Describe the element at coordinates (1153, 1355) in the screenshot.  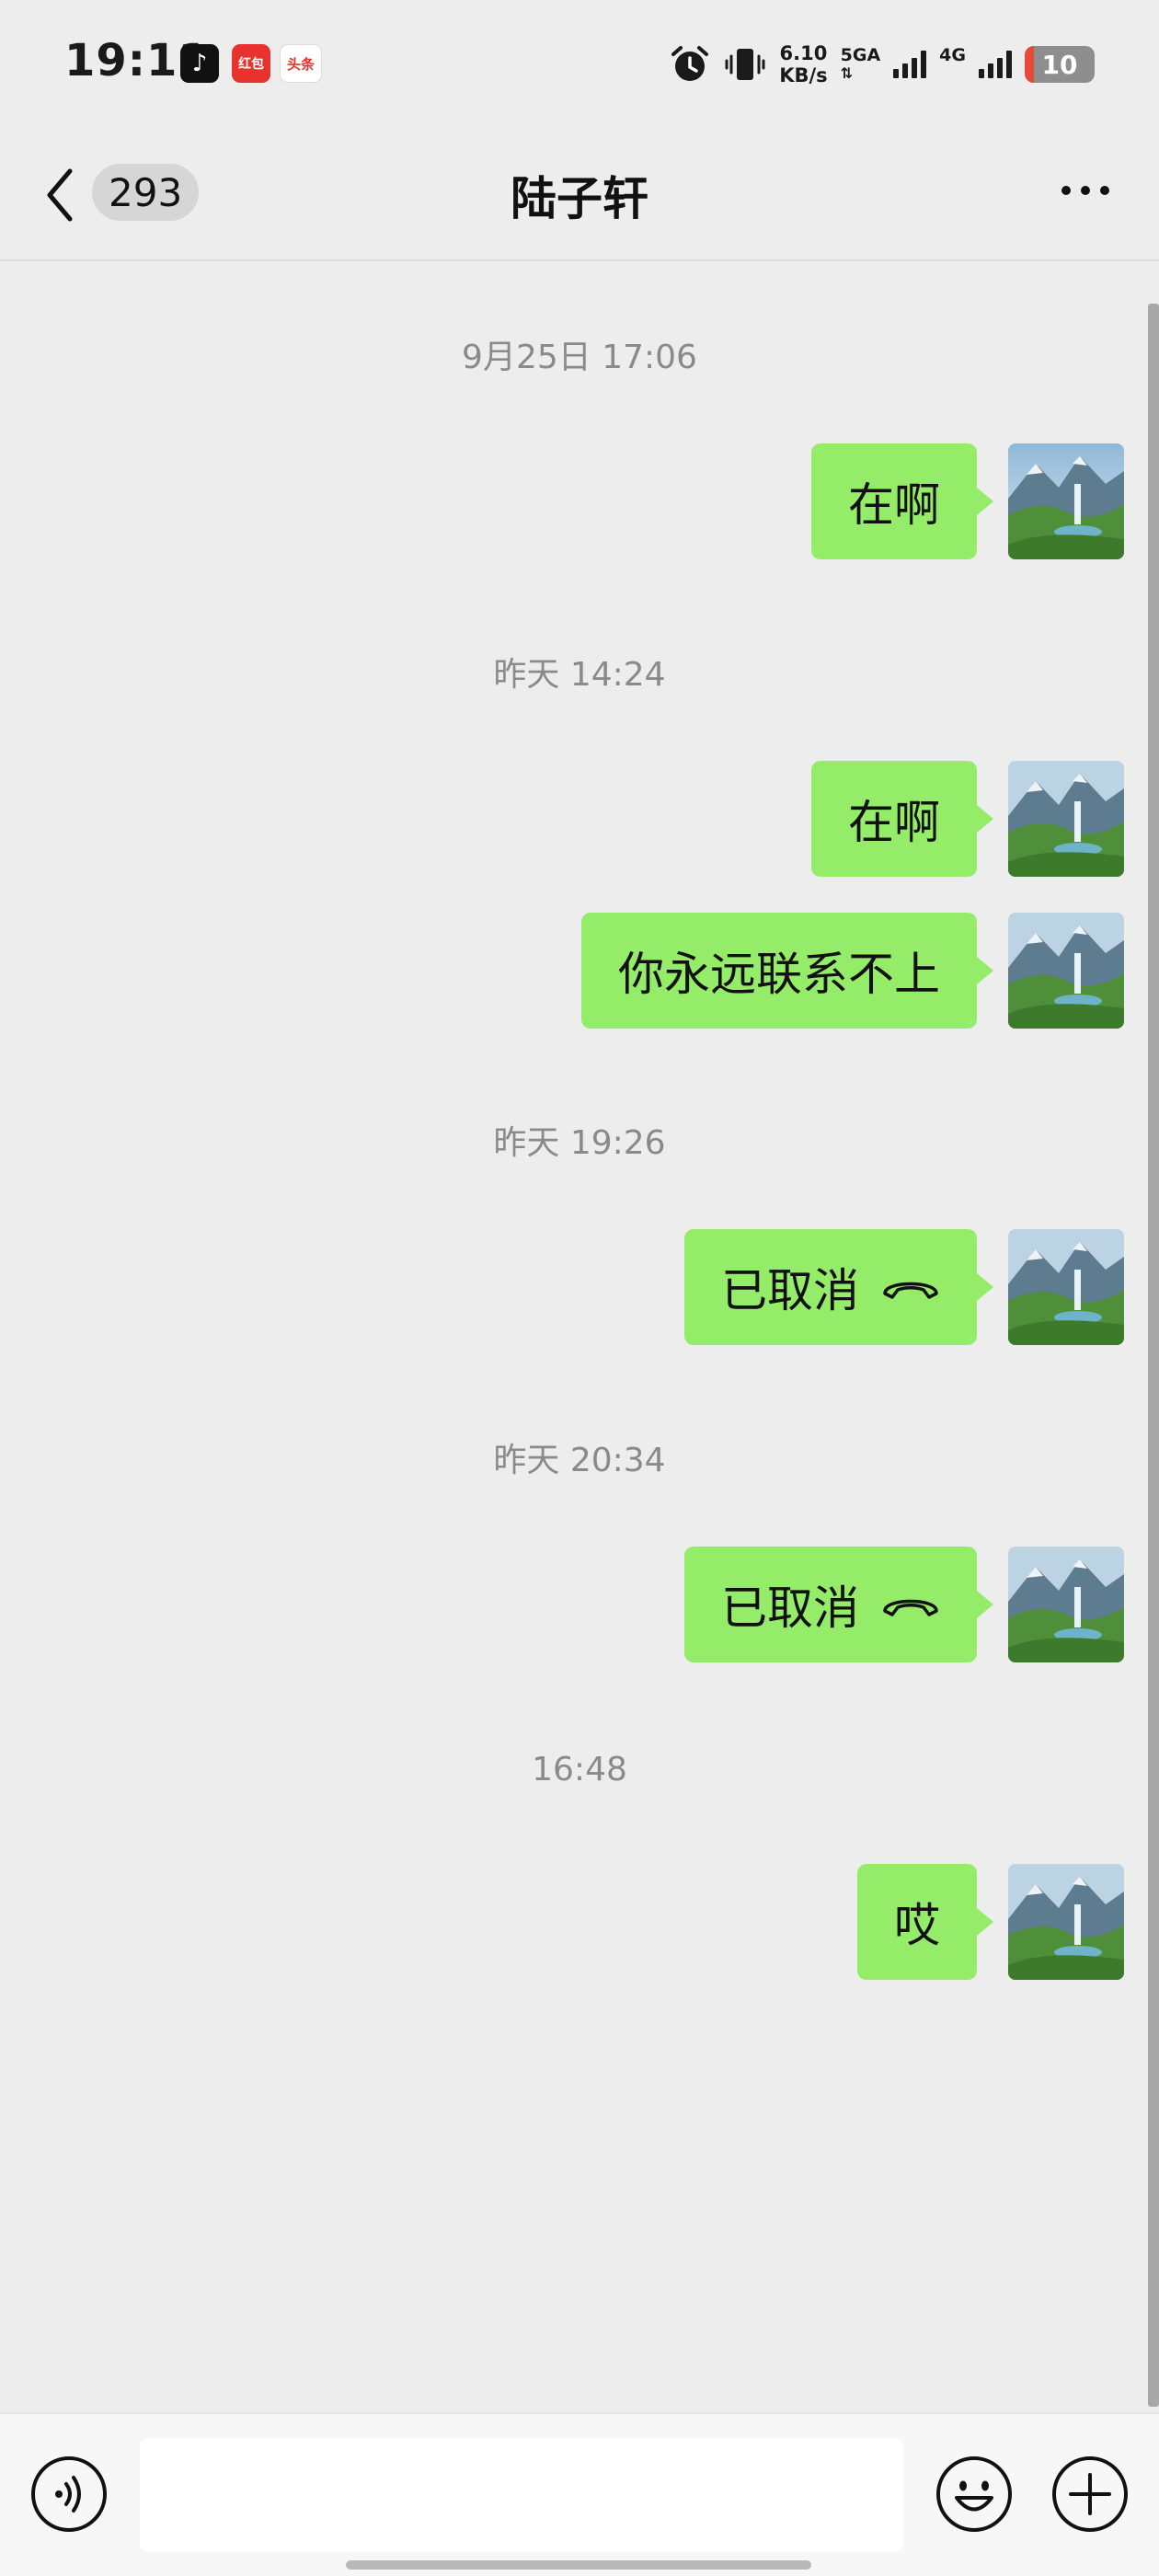
I see `scrollbar` at that location.